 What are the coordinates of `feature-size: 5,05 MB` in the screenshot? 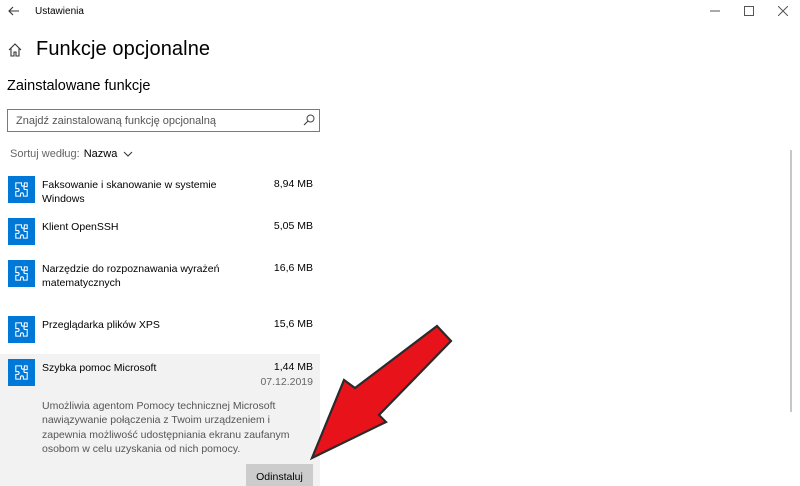 It's located at (293, 226).